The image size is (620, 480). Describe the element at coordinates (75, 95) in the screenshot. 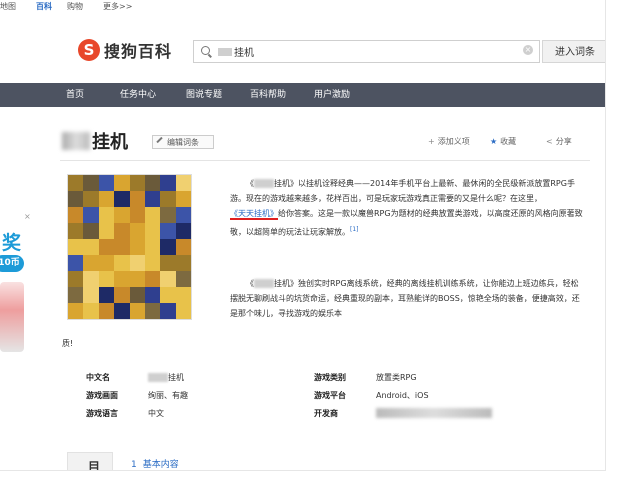

I see `nav-item-home: 首页` at that location.